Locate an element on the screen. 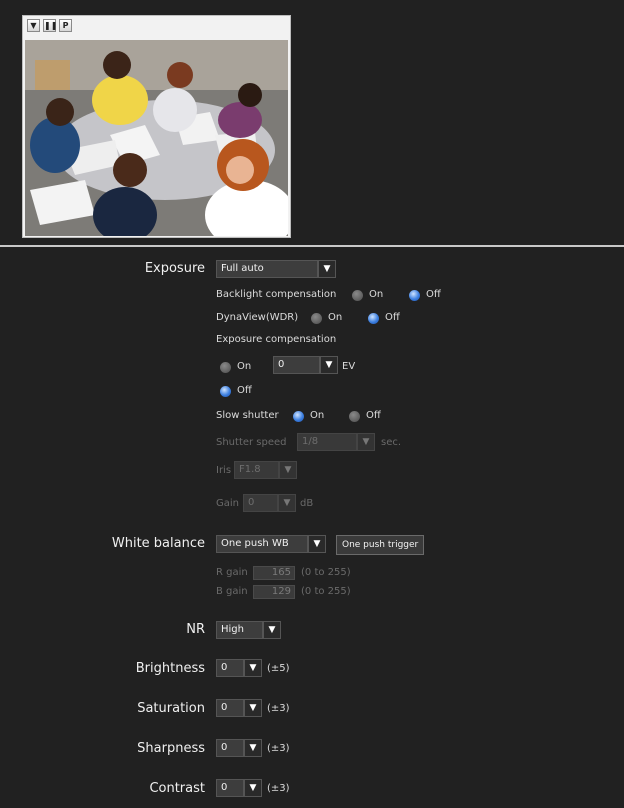 This screenshot has width=624, height=808. slow-shutter-label: Slow shutter is located at coordinates (247, 415).